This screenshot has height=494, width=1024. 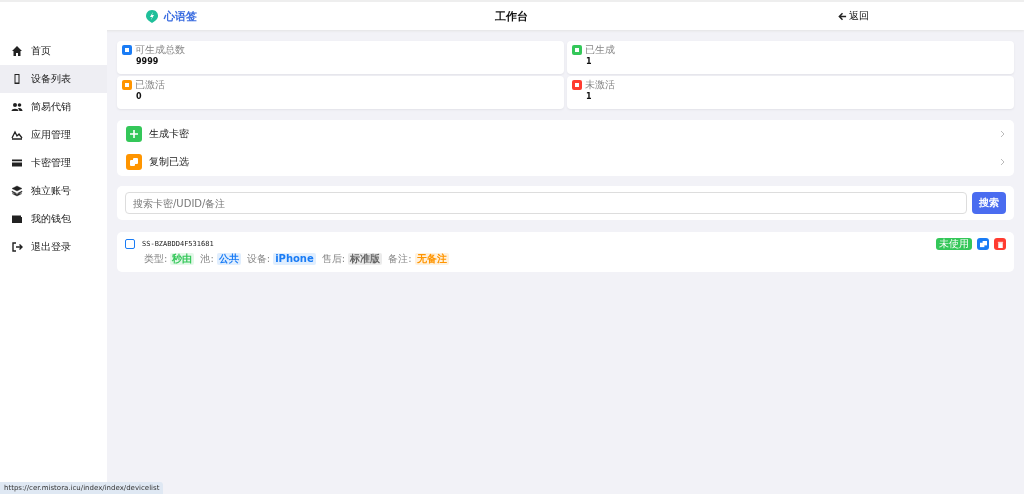 I want to click on leaf-logo-icon, so click(x=151, y=16).